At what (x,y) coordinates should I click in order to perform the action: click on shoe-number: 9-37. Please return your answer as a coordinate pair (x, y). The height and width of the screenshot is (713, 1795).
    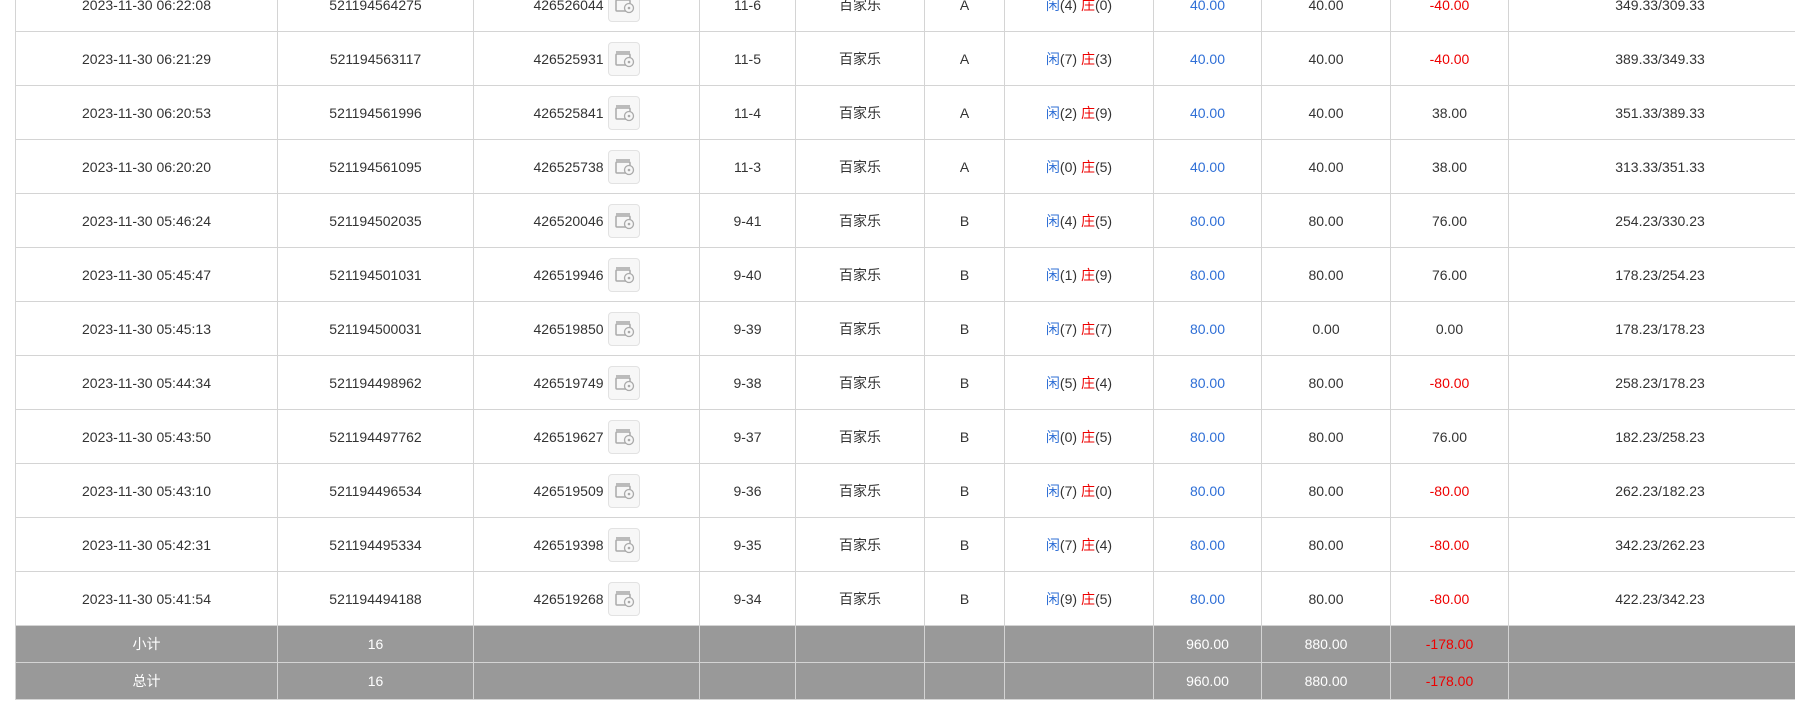
    Looking at the image, I should click on (747, 436).